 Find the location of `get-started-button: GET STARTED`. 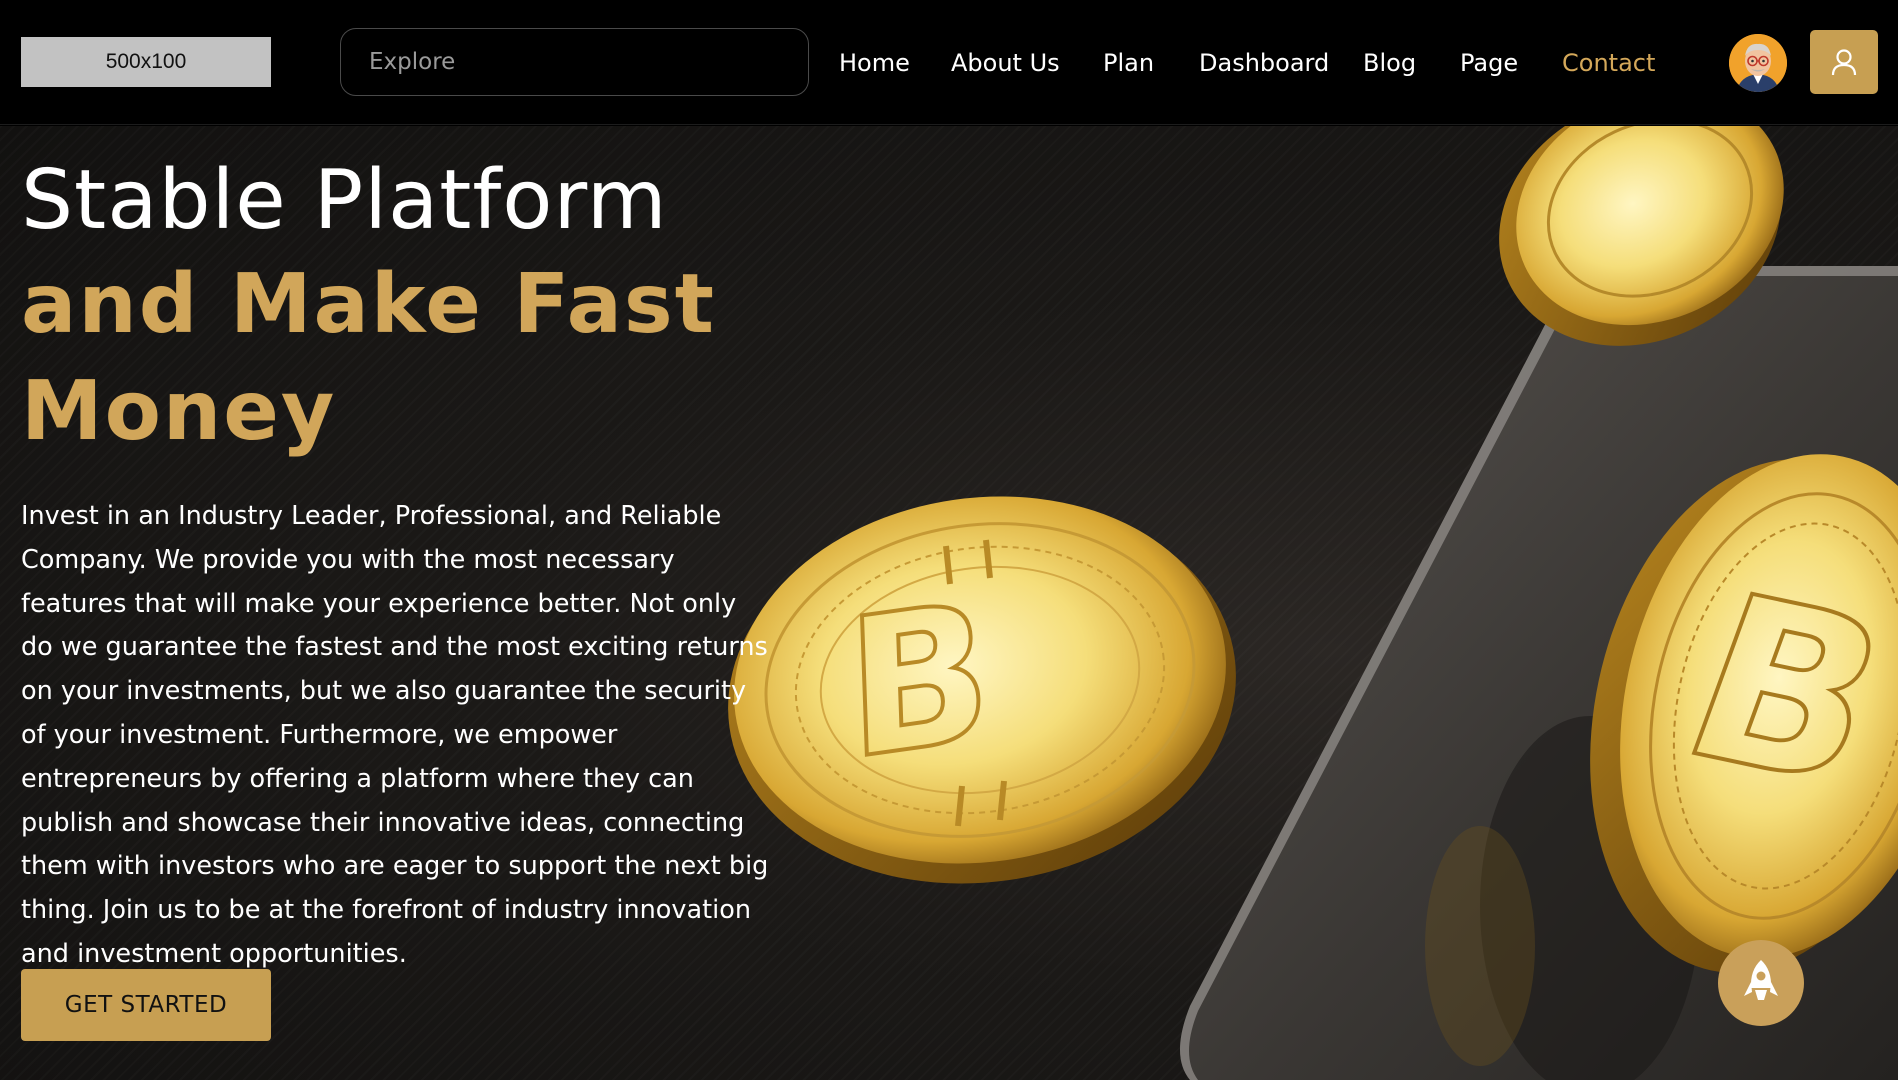

get-started-button: GET STARTED is located at coordinates (146, 1005).